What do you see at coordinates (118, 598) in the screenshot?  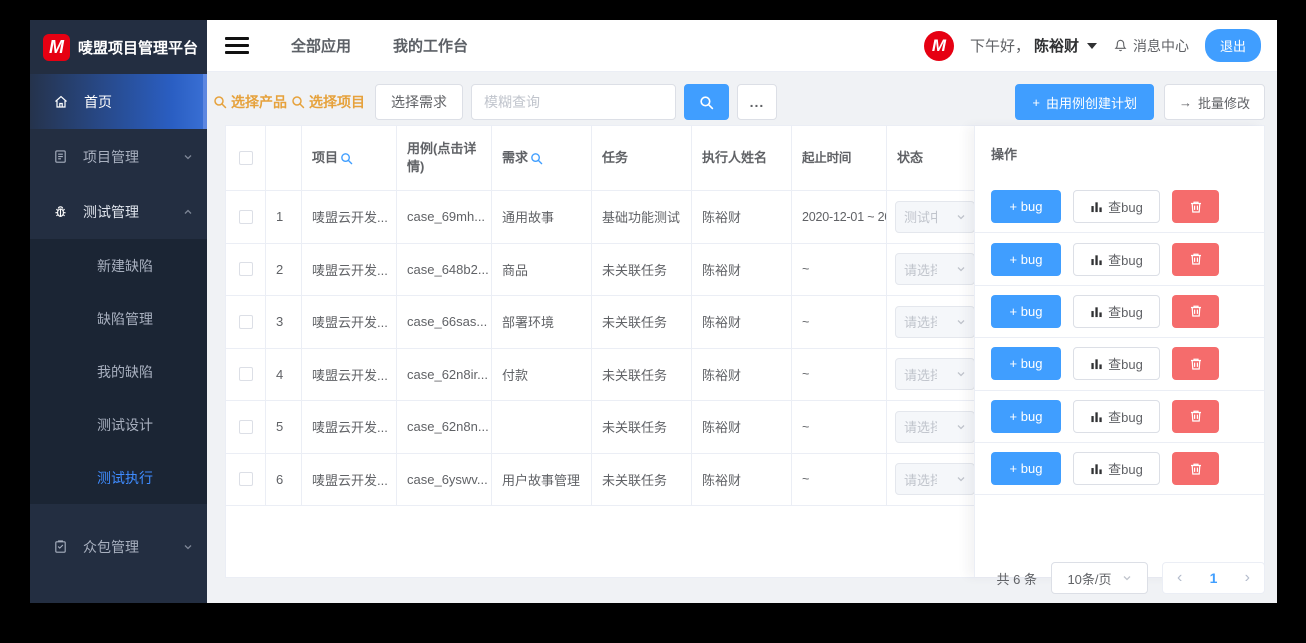 I see `sidebar-item-partial` at bounding box center [118, 598].